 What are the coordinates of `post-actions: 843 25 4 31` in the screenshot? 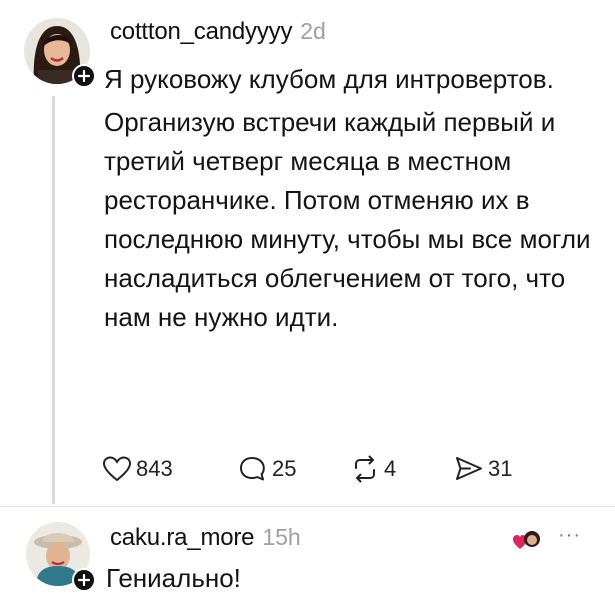 It's located at (307, 469).